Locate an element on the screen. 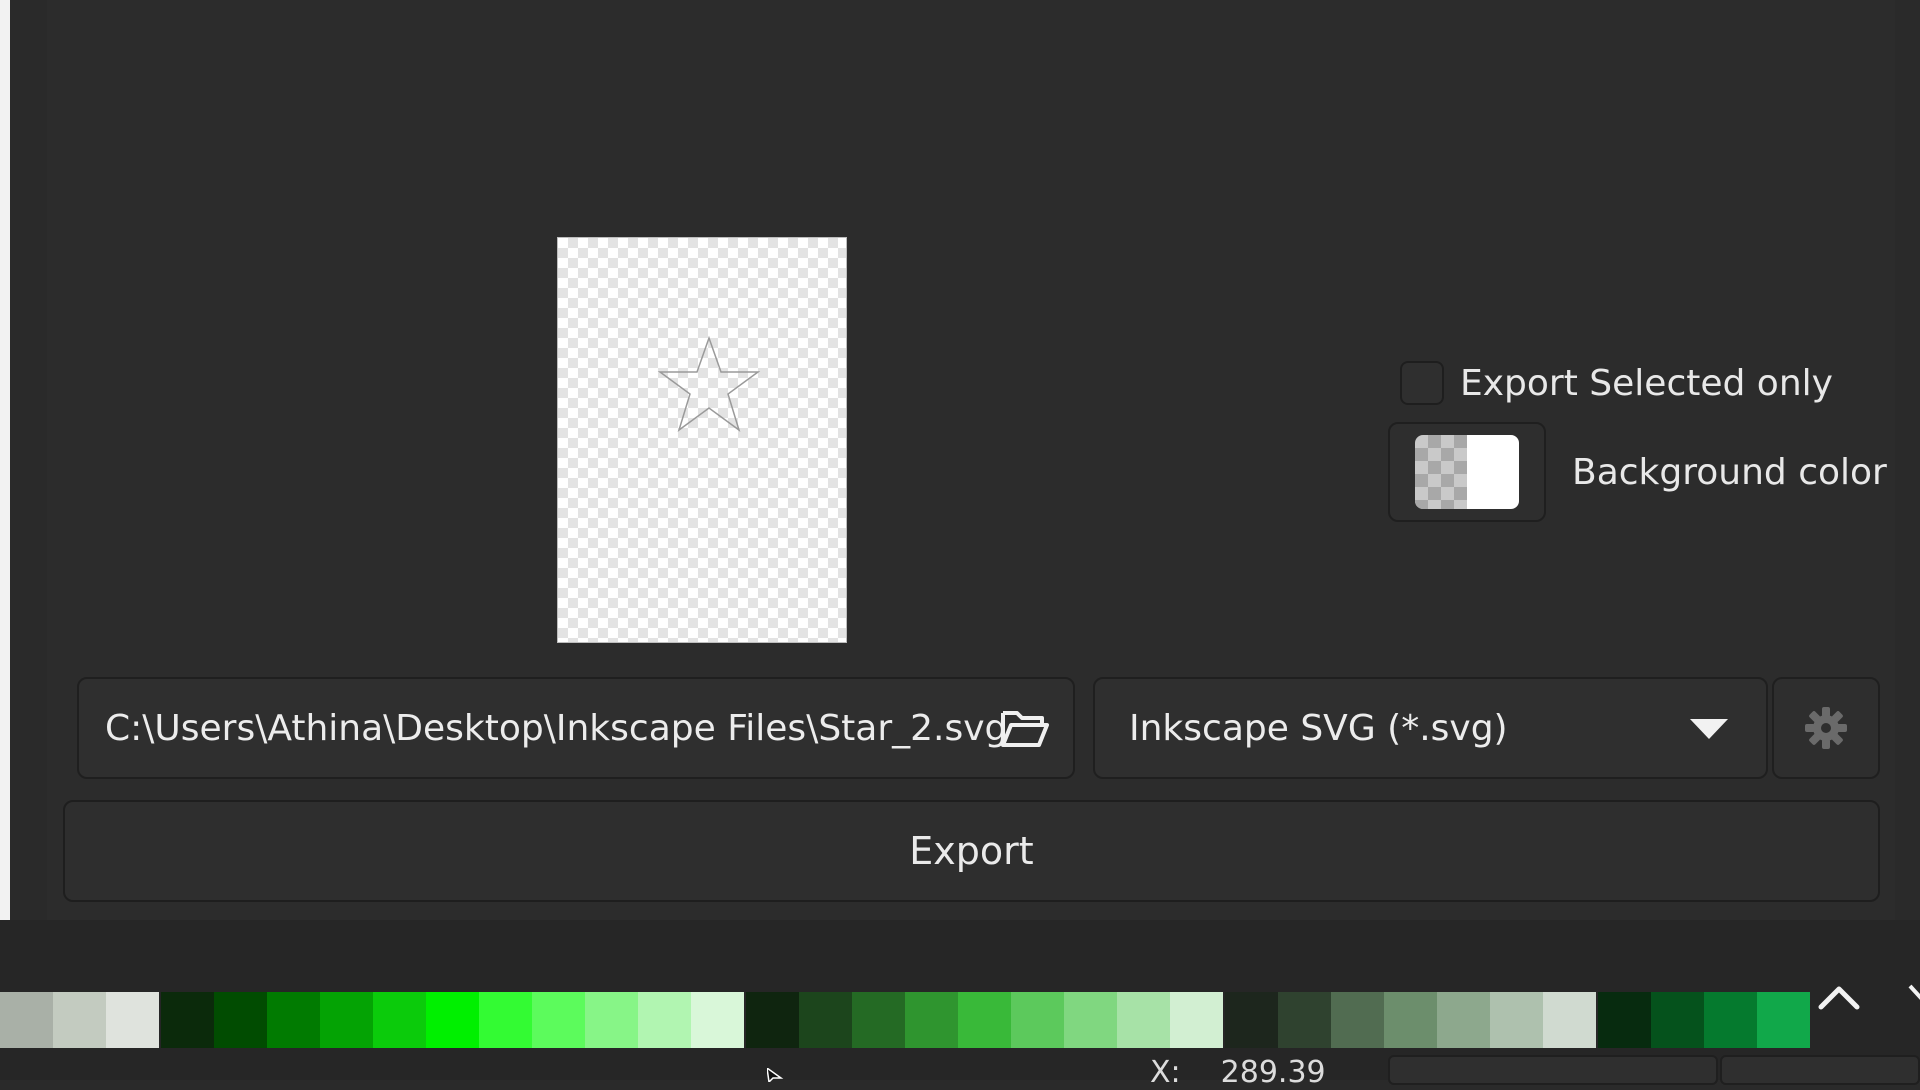 This screenshot has height=1090, width=1920. file-format-select: Inkscape SVG (*.svg) is located at coordinates (1430, 728).